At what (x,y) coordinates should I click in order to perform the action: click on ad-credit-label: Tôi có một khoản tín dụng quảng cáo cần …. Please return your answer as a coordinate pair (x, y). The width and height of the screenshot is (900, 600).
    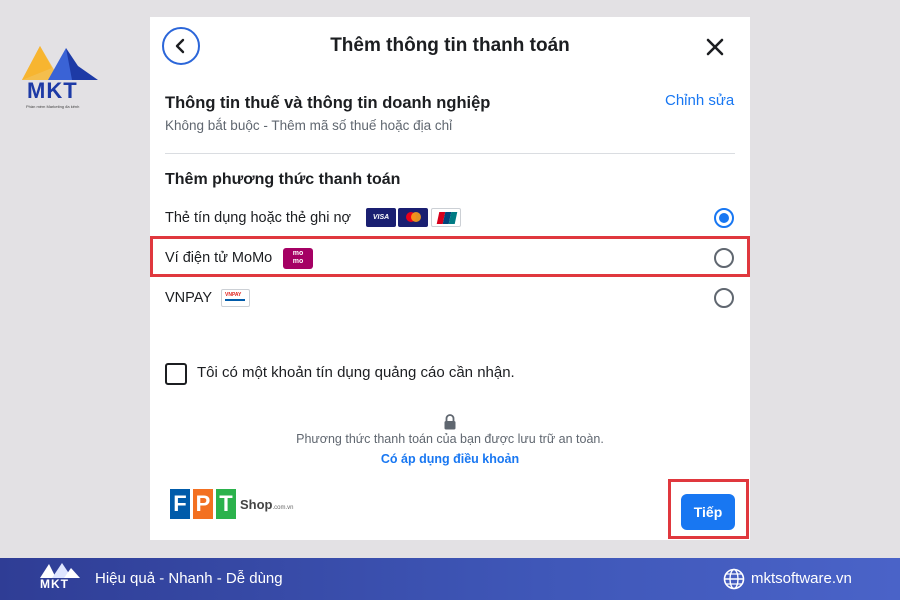
    Looking at the image, I should click on (356, 372).